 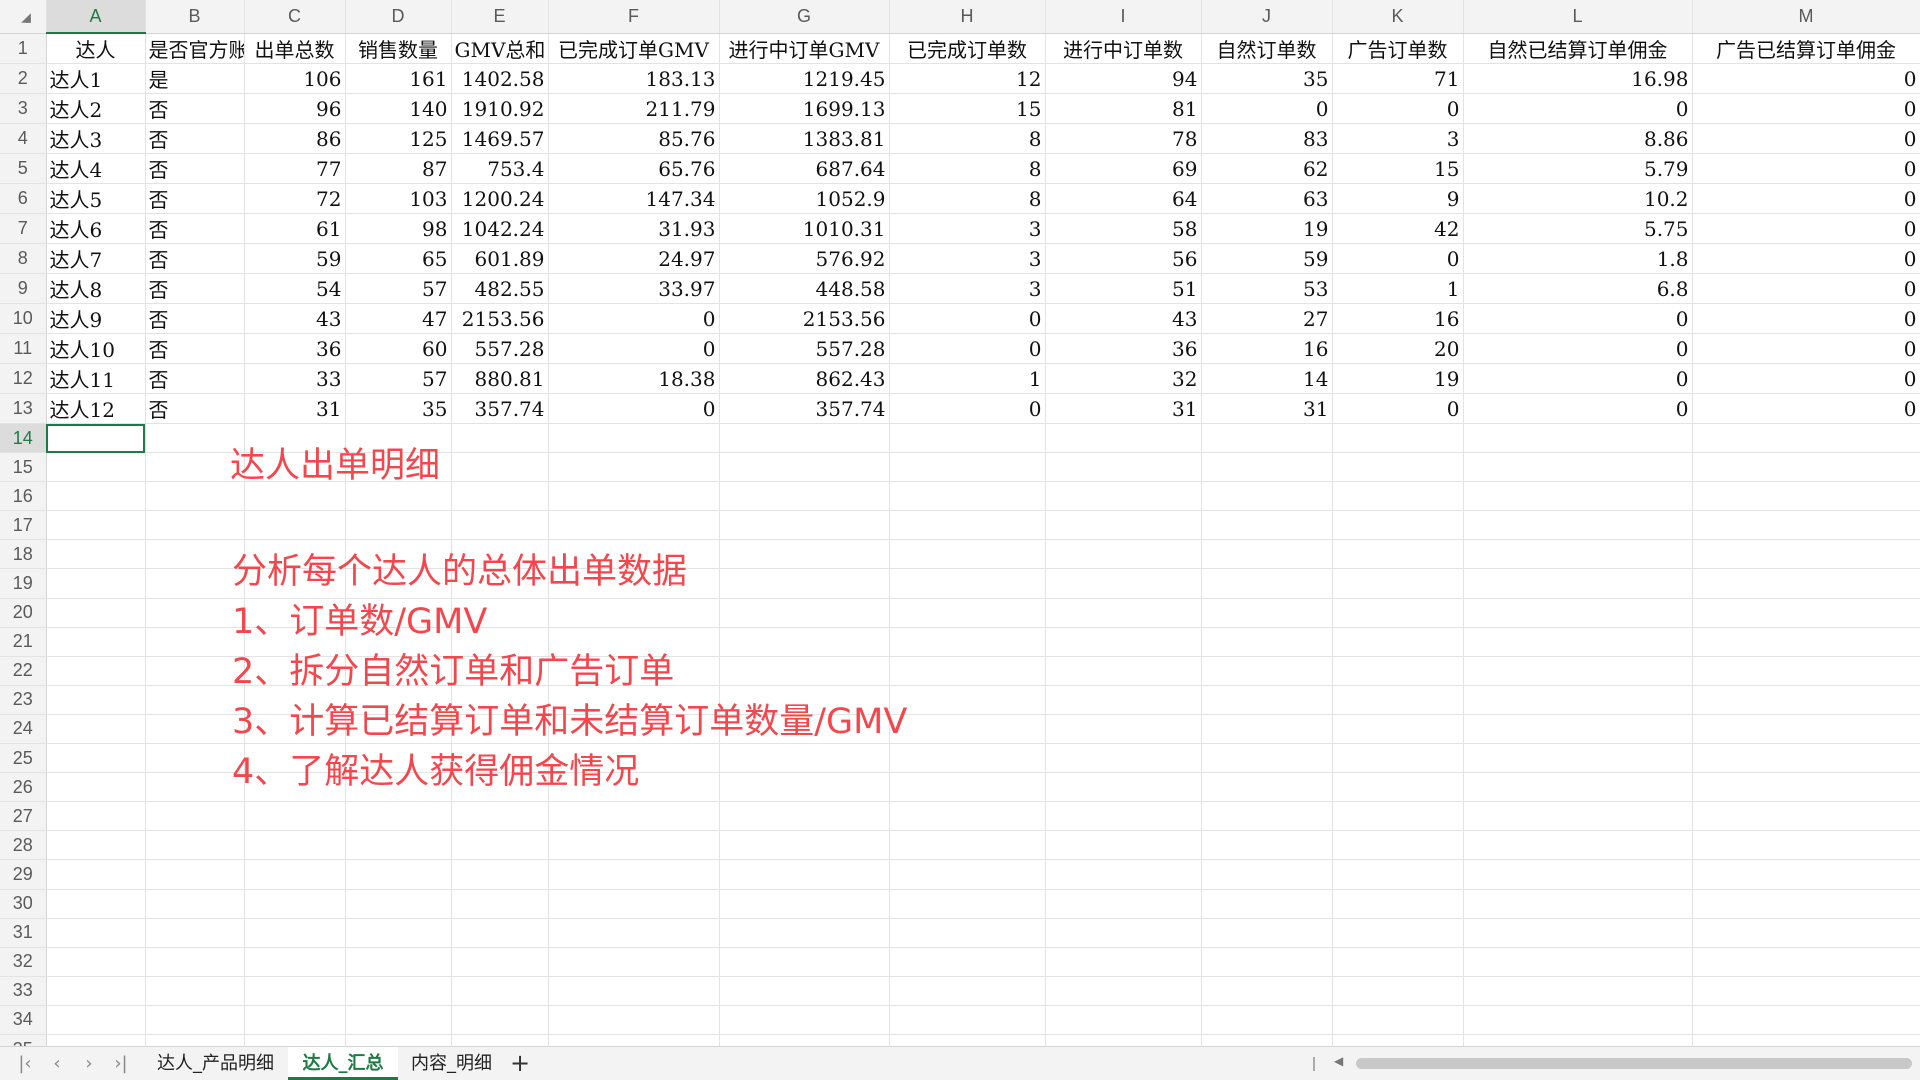 I want to click on data-cell: 1042.24, so click(x=500, y=228).